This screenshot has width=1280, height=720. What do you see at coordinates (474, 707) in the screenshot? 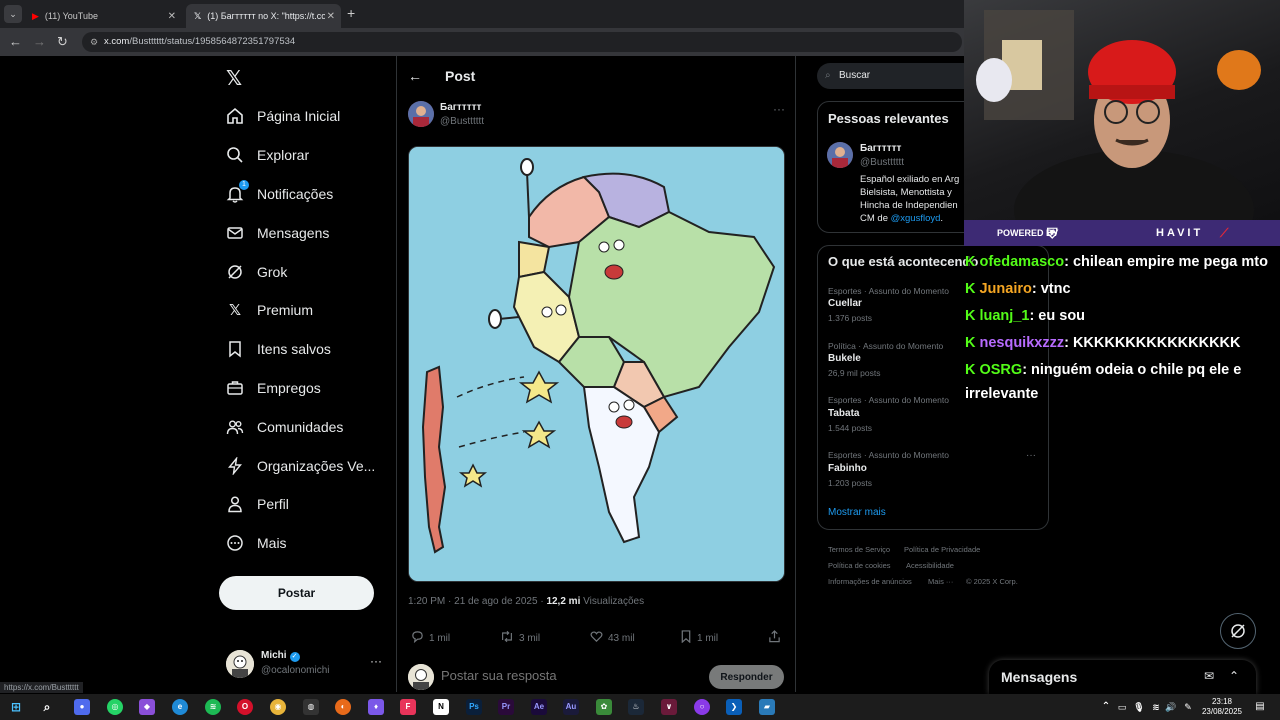
I see `photoshop-icon: Ps` at bounding box center [474, 707].